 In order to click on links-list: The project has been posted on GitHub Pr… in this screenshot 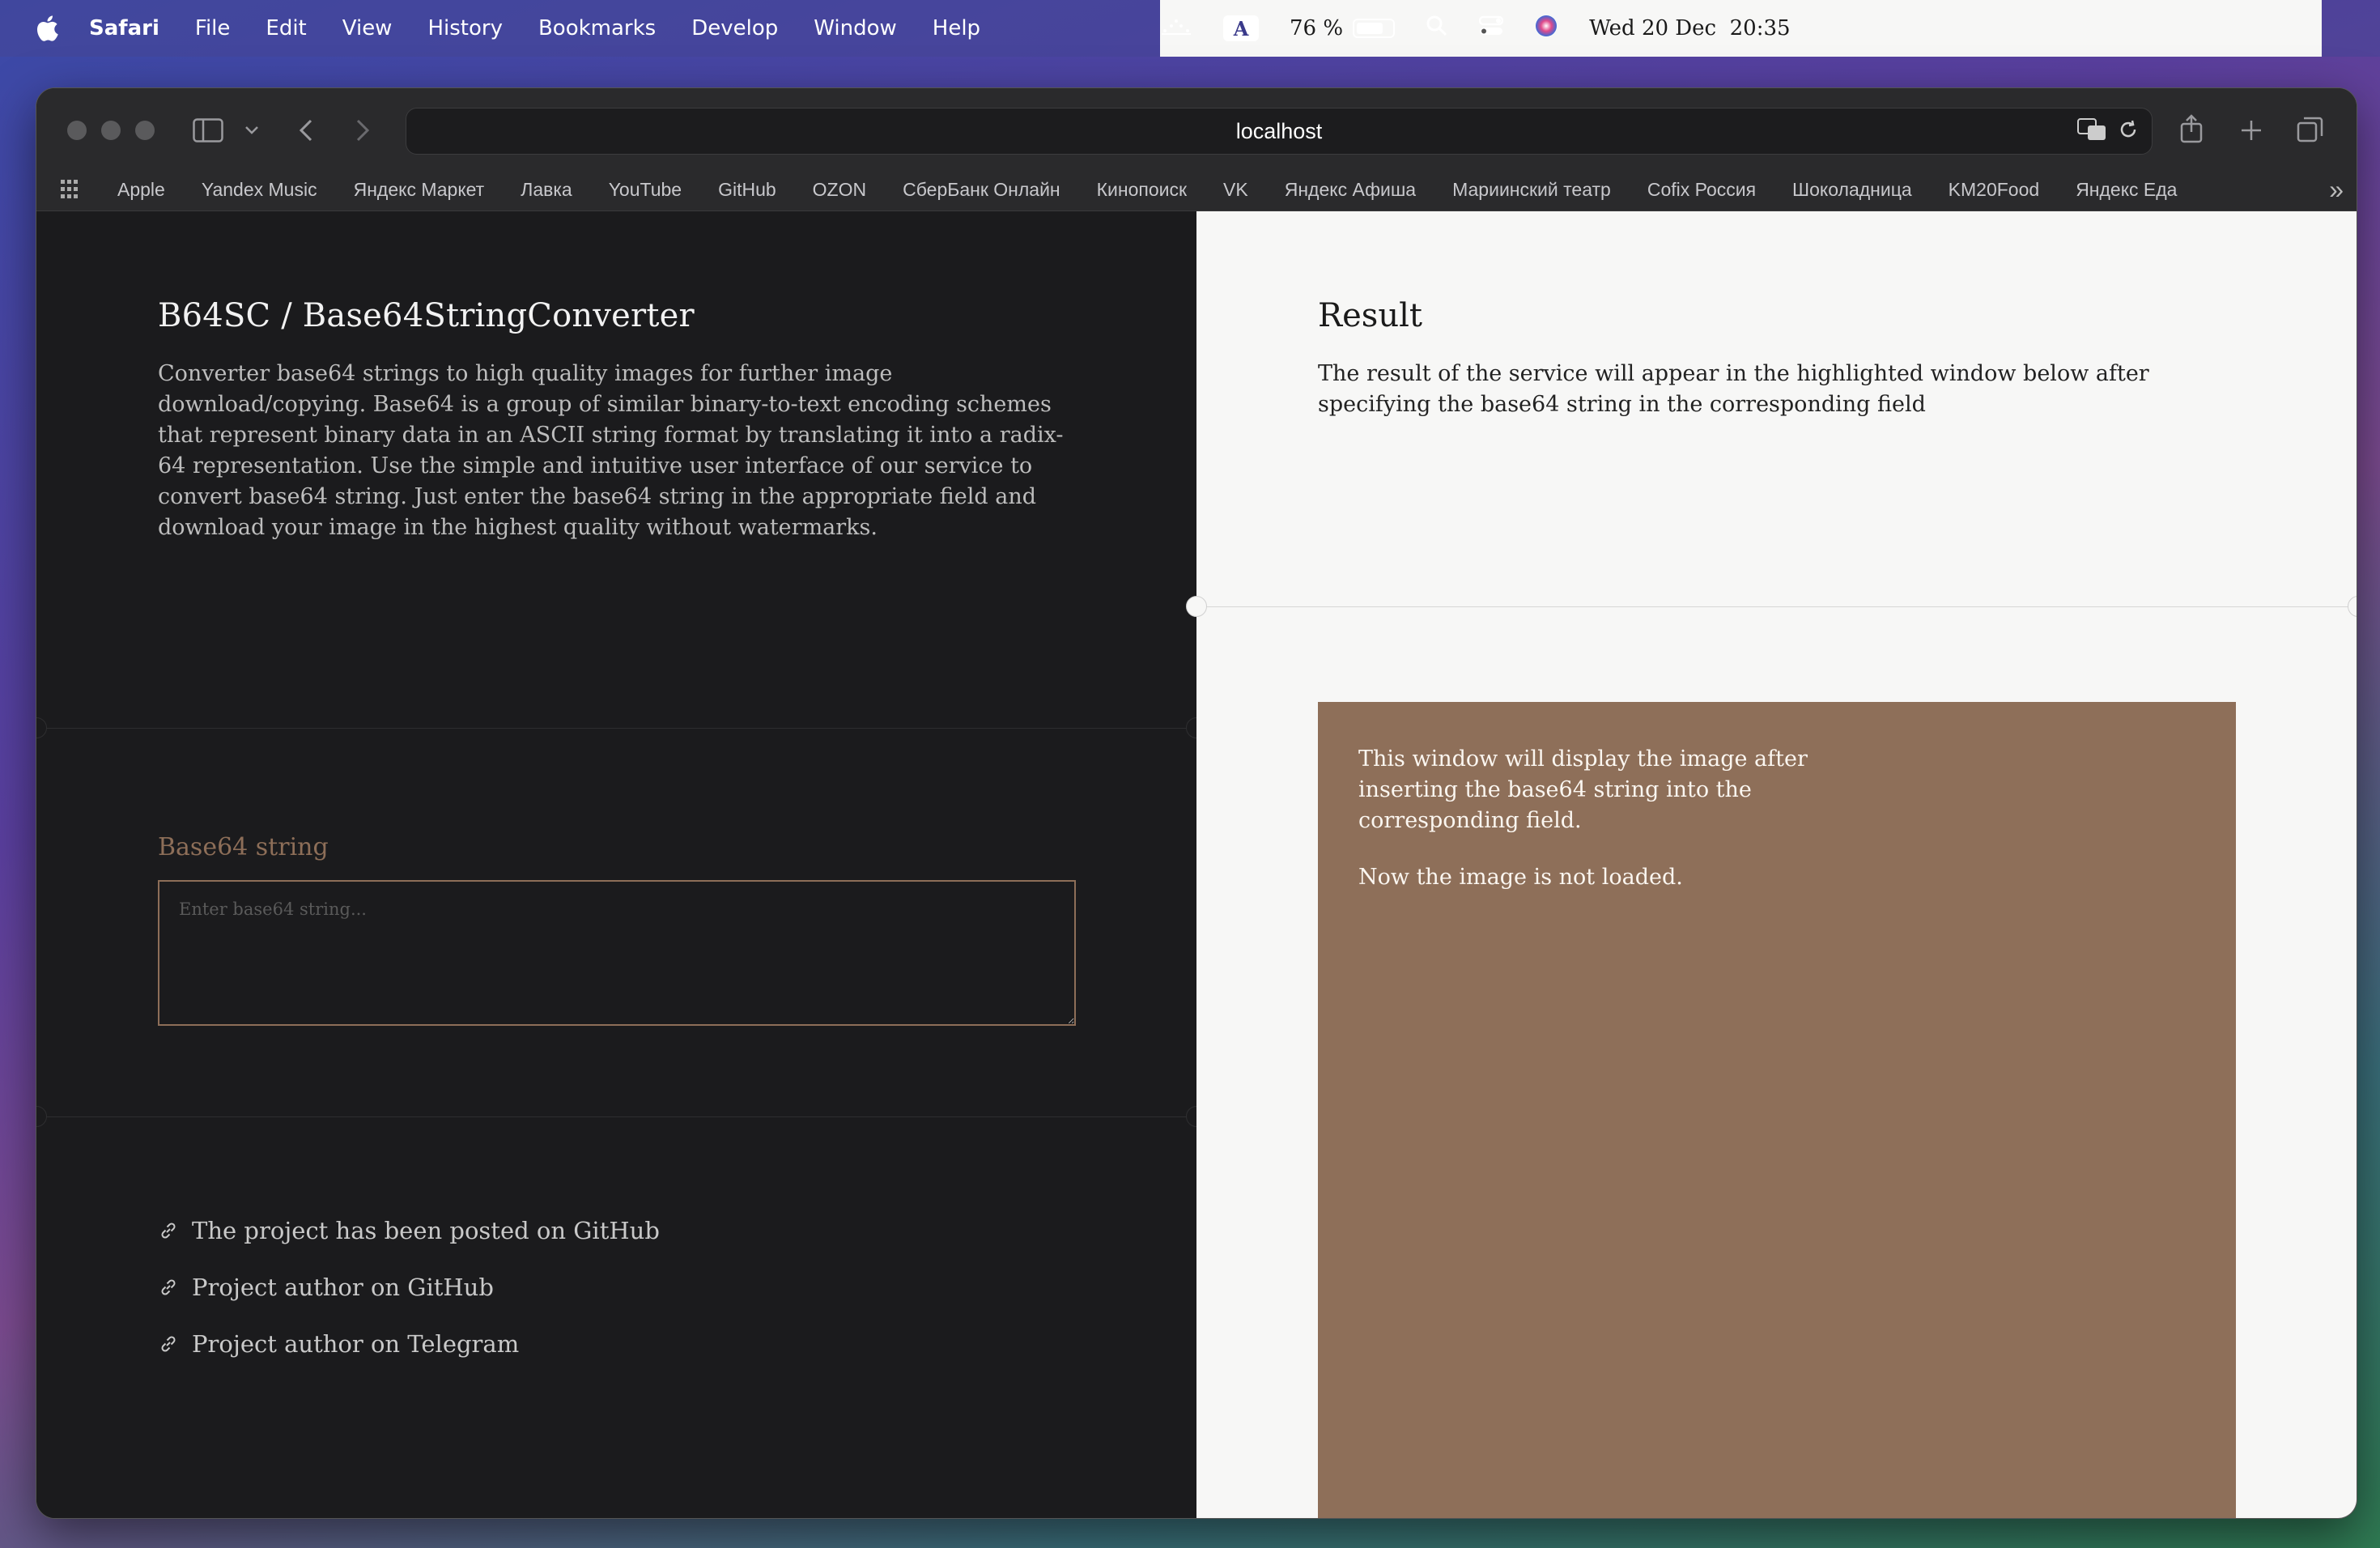, I will do `click(409, 1287)`.